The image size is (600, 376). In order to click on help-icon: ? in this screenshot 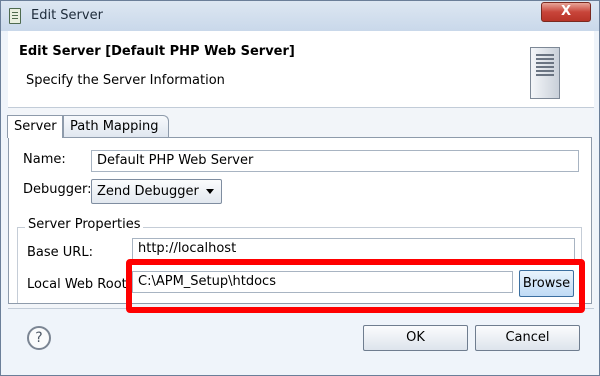, I will do `click(39, 338)`.